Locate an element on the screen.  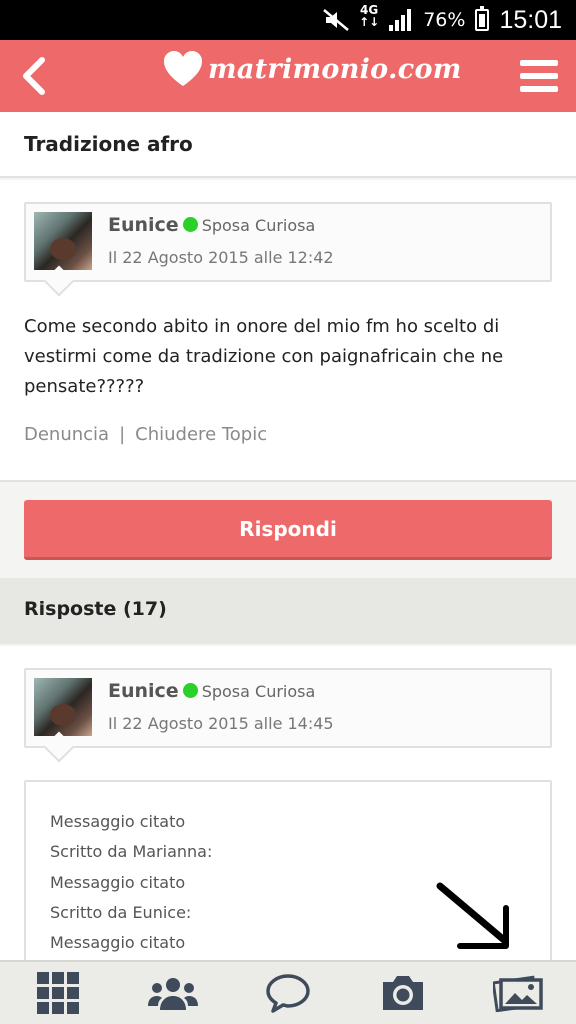
chat-bubble-icon is located at coordinates (288, 993).